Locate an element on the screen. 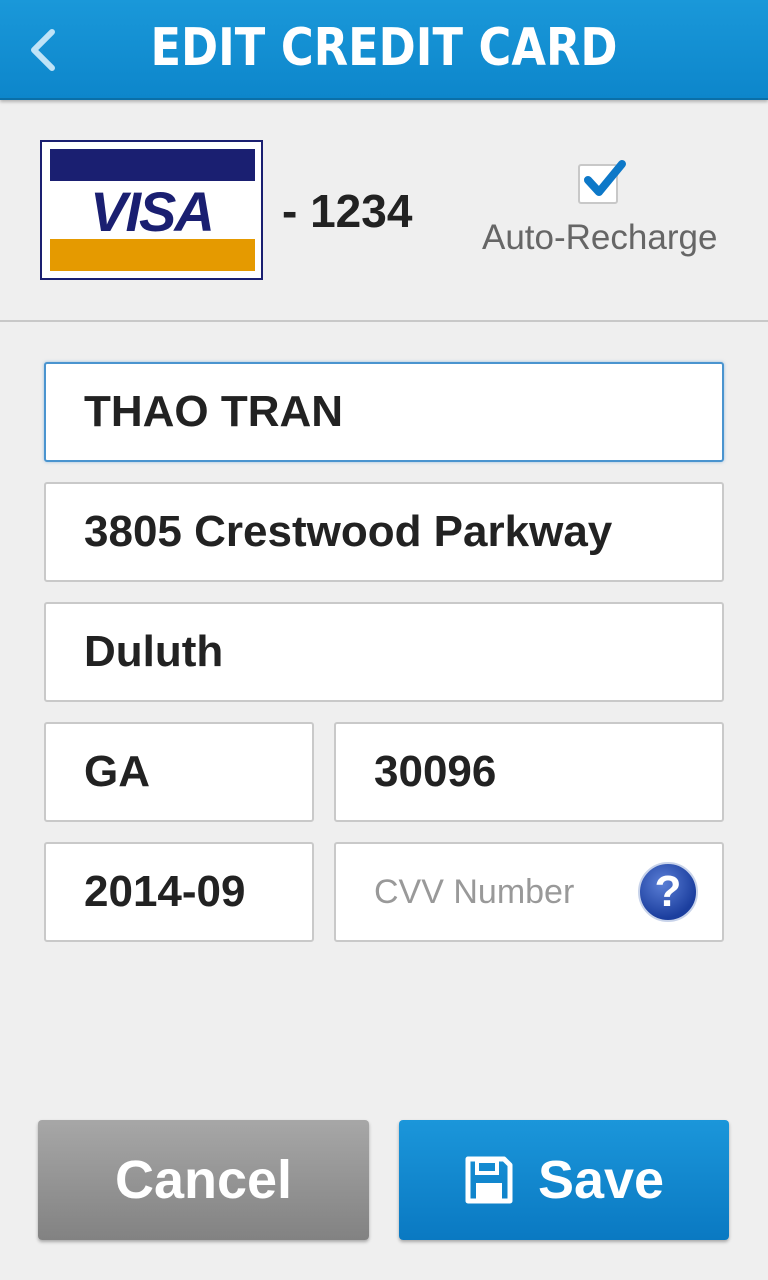 The width and height of the screenshot is (768, 1280). save-label: Save is located at coordinates (601, 1180).